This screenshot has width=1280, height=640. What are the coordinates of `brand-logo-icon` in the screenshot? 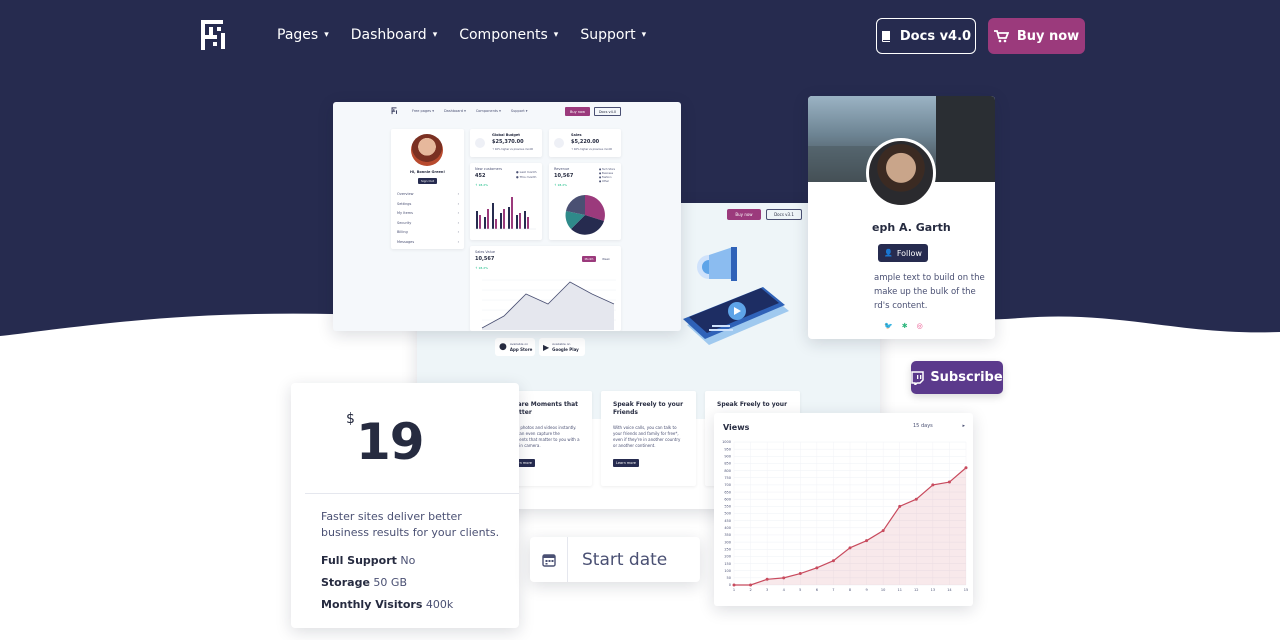 It's located at (214, 36).